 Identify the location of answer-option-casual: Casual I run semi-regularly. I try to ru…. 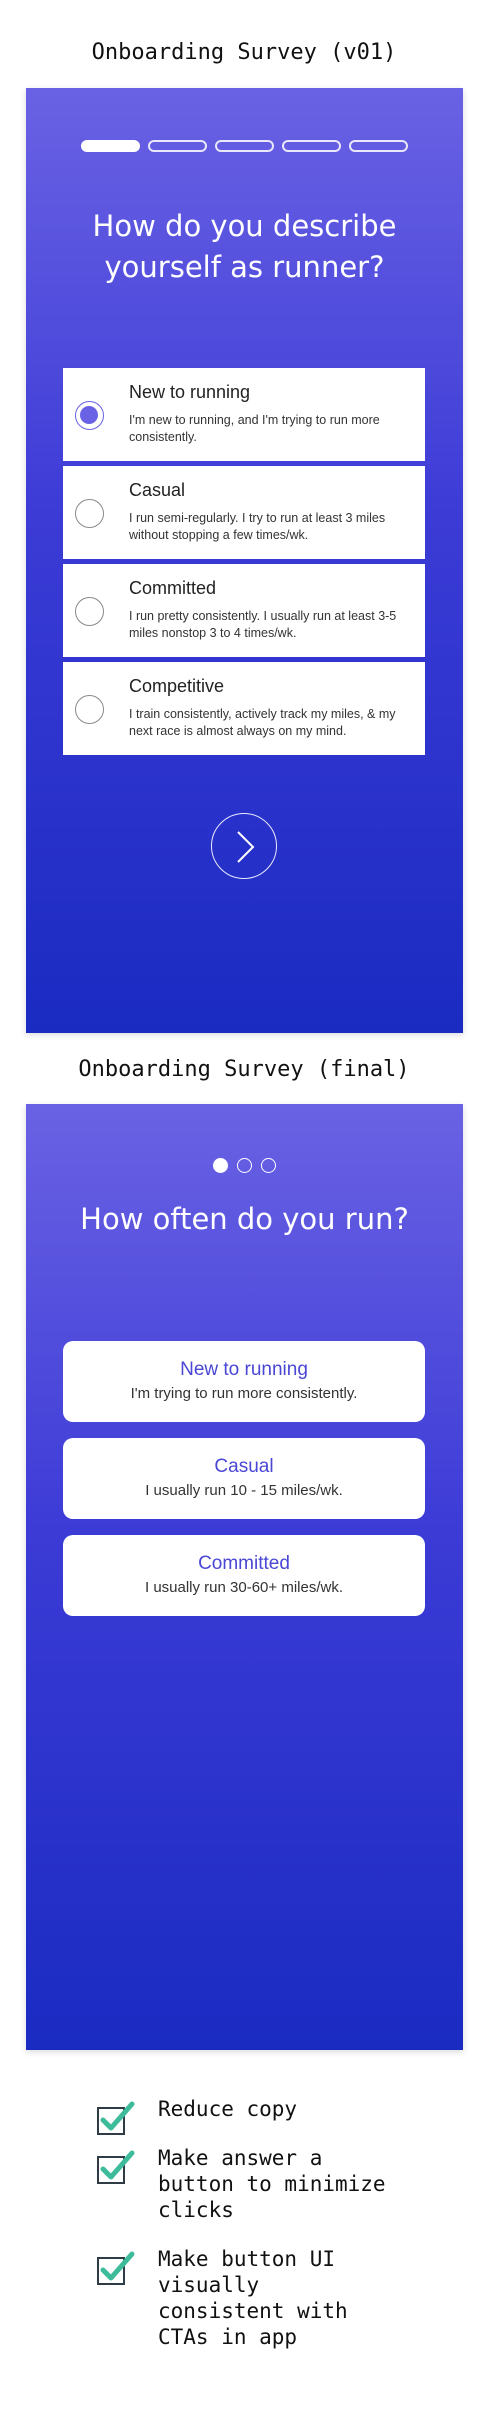
(244, 512).